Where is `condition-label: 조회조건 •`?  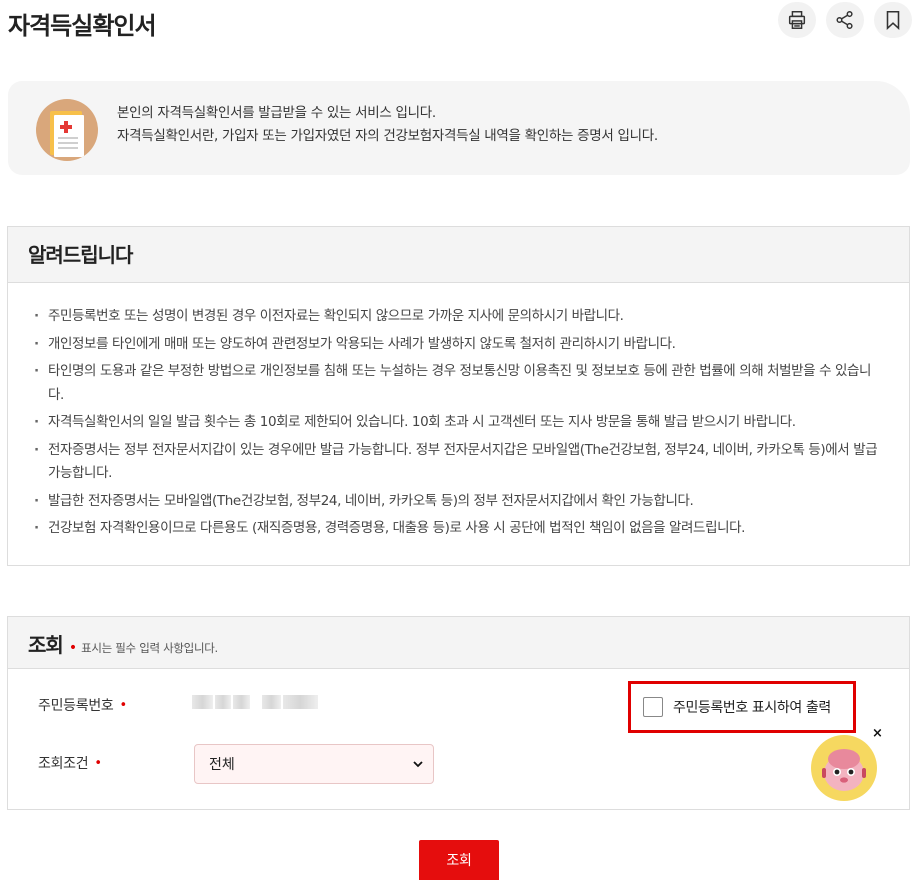 condition-label: 조회조건 • is located at coordinates (70, 763).